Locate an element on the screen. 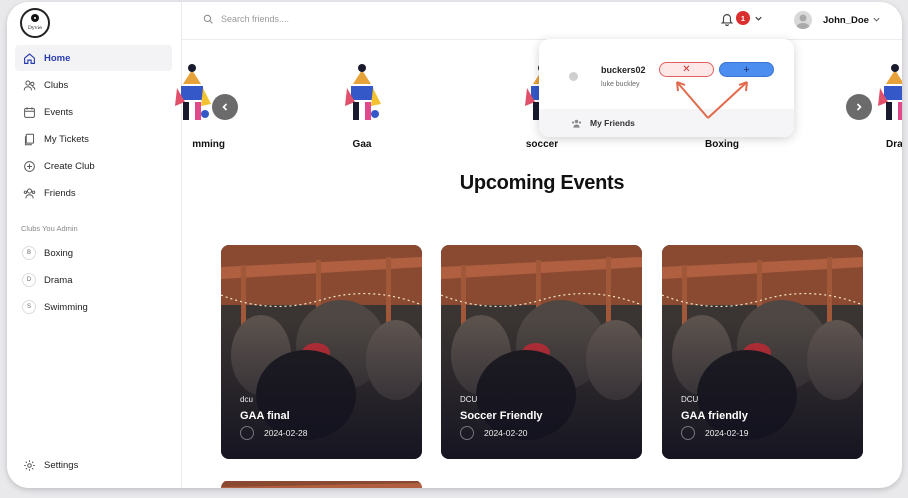  sidebar-item-label: Friends is located at coordinates (60, 193).